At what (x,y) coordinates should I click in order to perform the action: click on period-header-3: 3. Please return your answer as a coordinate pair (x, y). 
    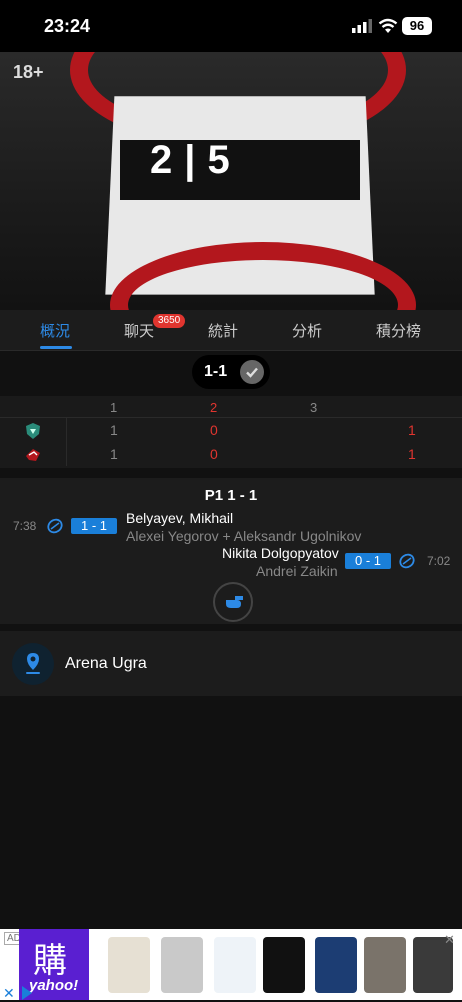
    Looking at the image, I should click on (314, 407).